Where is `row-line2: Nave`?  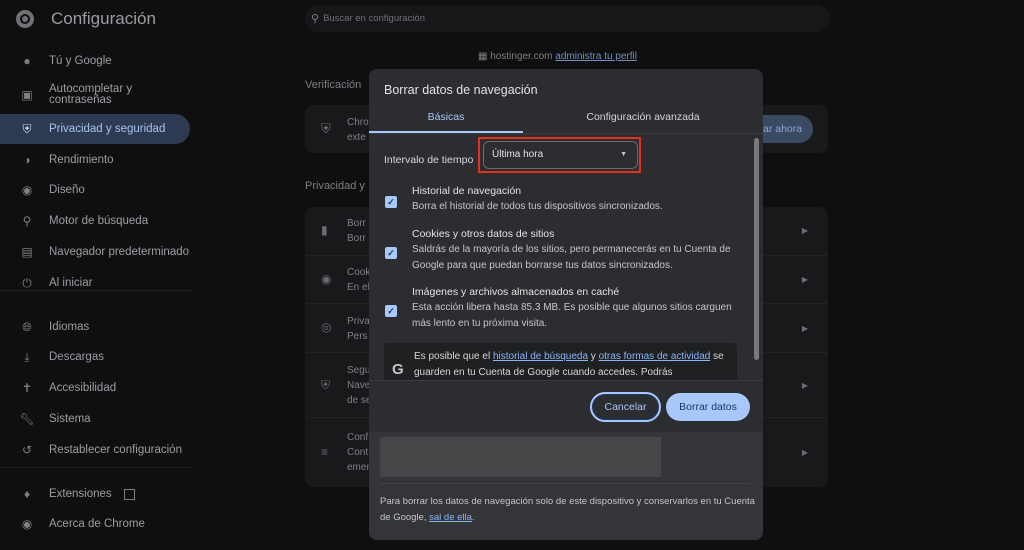
row-line2: Nave is located at coordinates (359, 385).